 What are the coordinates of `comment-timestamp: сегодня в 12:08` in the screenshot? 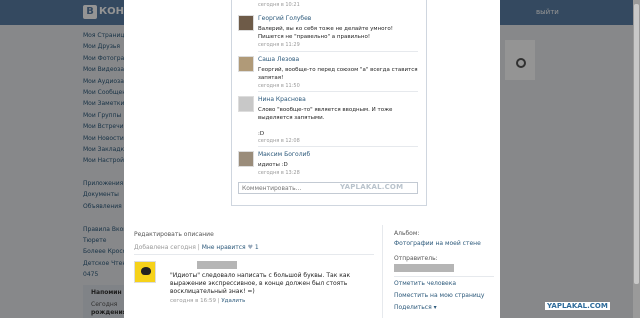 It's located at (279, 141).